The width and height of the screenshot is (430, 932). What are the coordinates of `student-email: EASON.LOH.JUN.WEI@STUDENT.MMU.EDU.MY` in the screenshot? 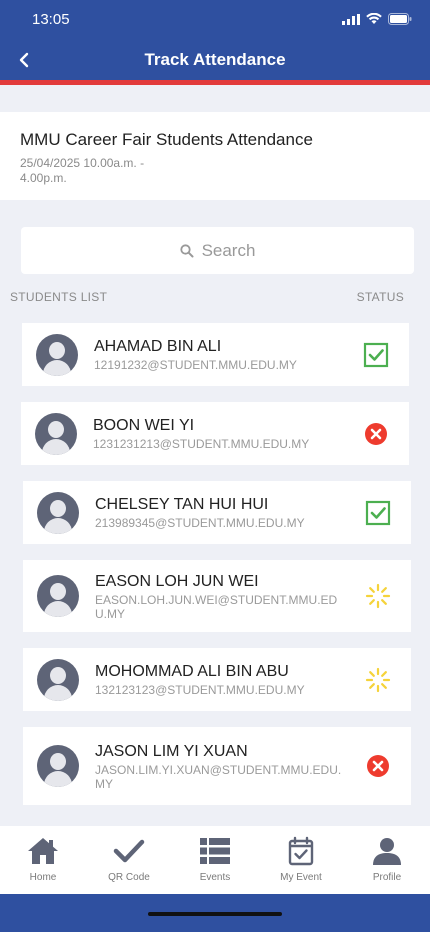 It's located at (216, 606).